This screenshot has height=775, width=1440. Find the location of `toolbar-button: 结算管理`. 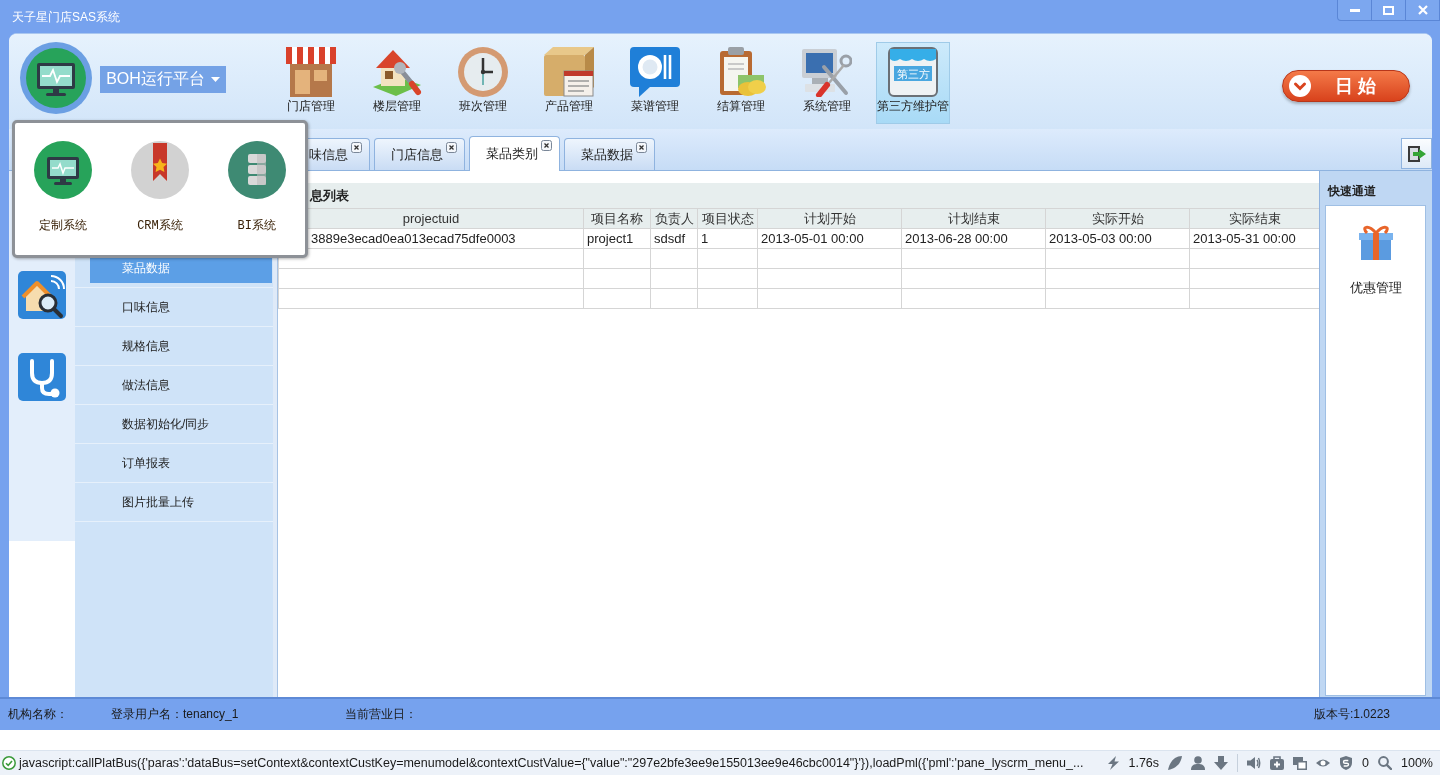

toolbar-button: 结算管理 is located at coordinates (741, 83).